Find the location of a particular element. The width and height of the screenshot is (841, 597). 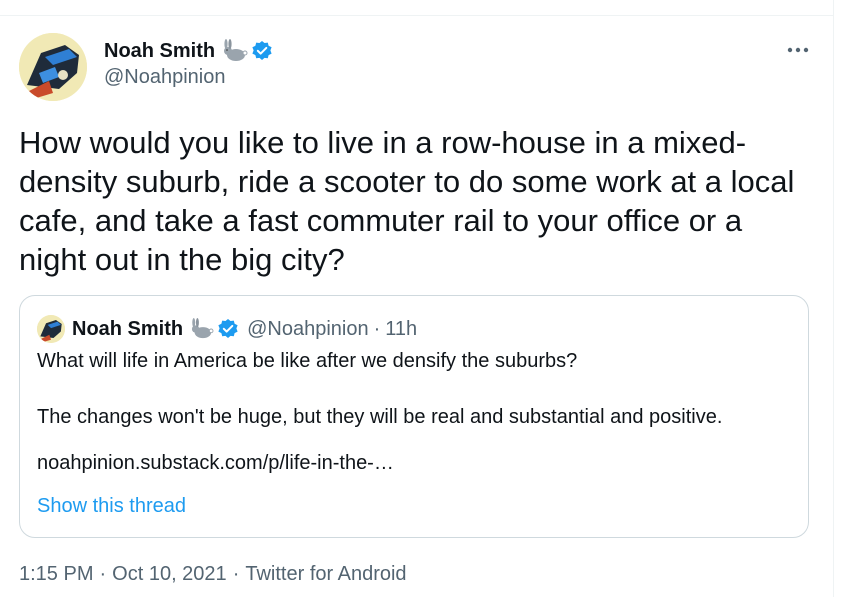

tweet-meta: 1:15 PM · Oct 10, 2021 · Twitter for Android is located at coordinates (213, 574).